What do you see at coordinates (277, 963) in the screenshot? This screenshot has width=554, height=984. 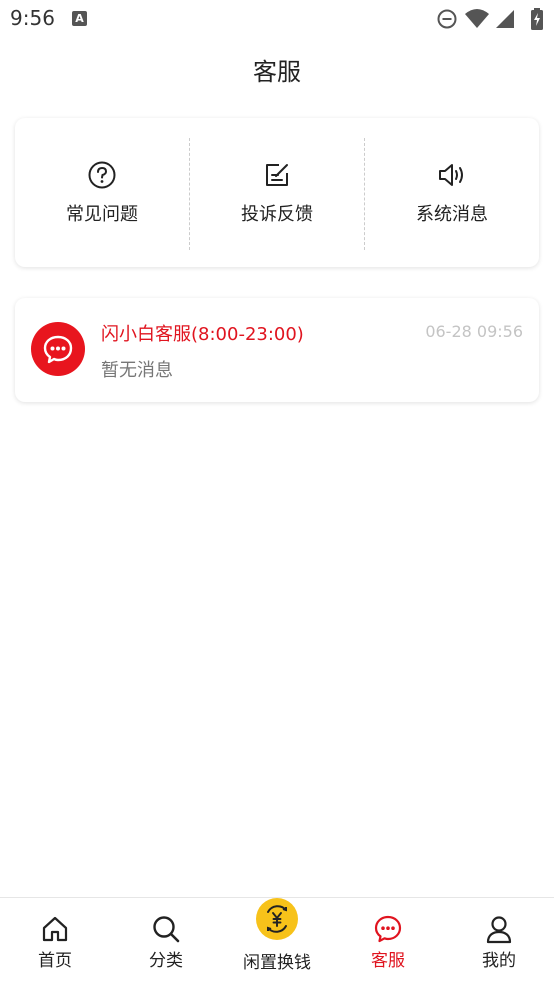 I see `nav-label: 闲置换钱` at bounding box center [277, 963].